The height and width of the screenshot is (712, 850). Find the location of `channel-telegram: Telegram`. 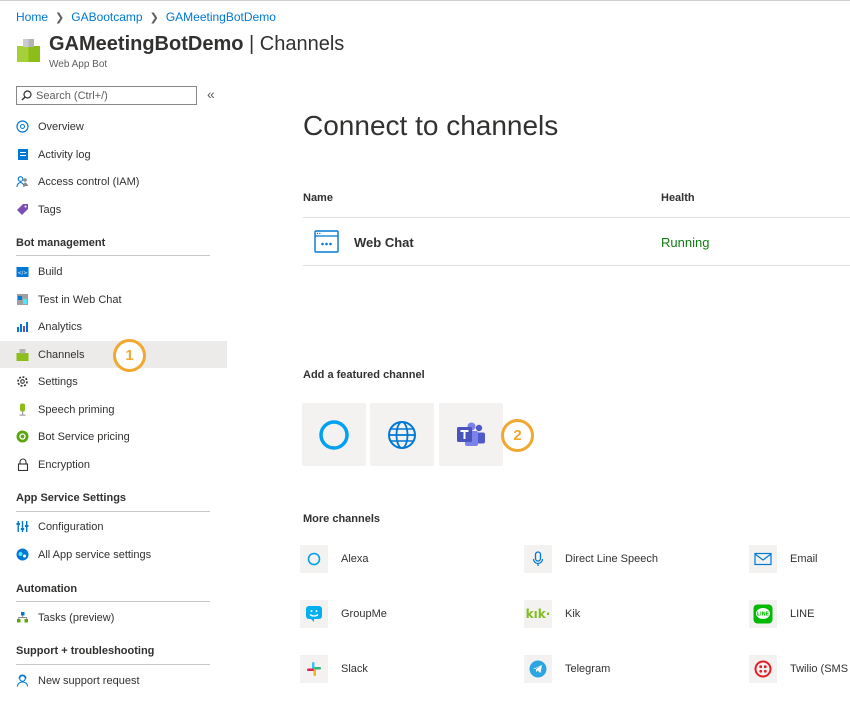

channel-telegram: Telegram is located at coordinates (567, 669).